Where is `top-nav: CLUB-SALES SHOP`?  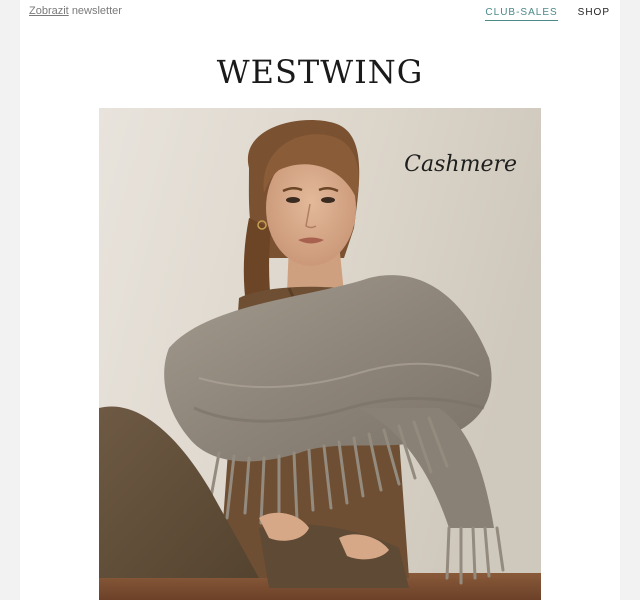
top-nav: CLUB-SALES SHOP is located at coordinates (547, 14).